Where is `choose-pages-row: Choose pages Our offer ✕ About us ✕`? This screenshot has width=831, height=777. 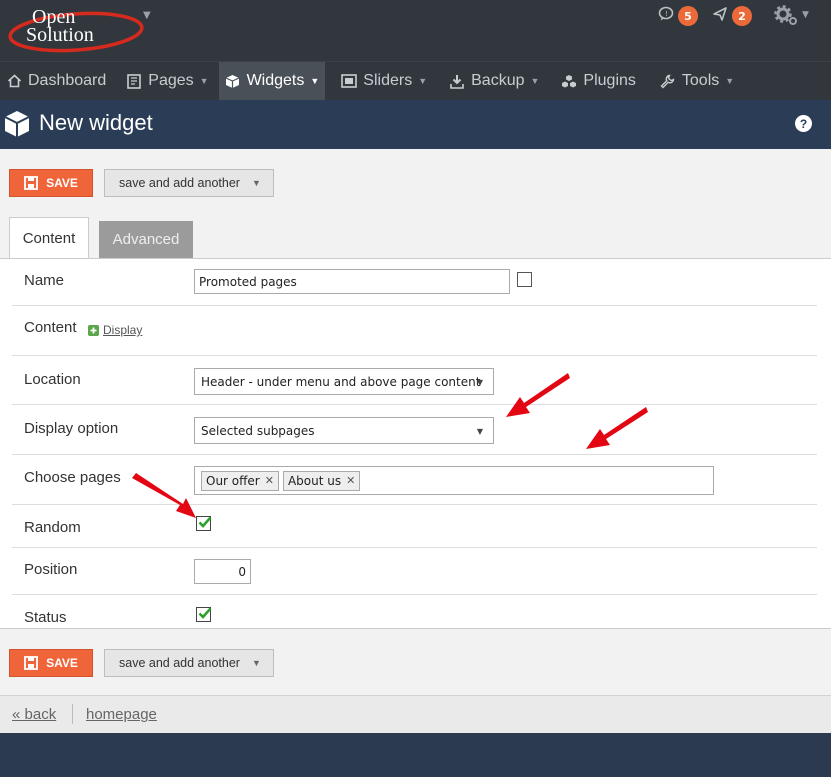
choose-pages-row: Choose pages Our offer ✕ About us ✕ is located at coordinates (414, 480).